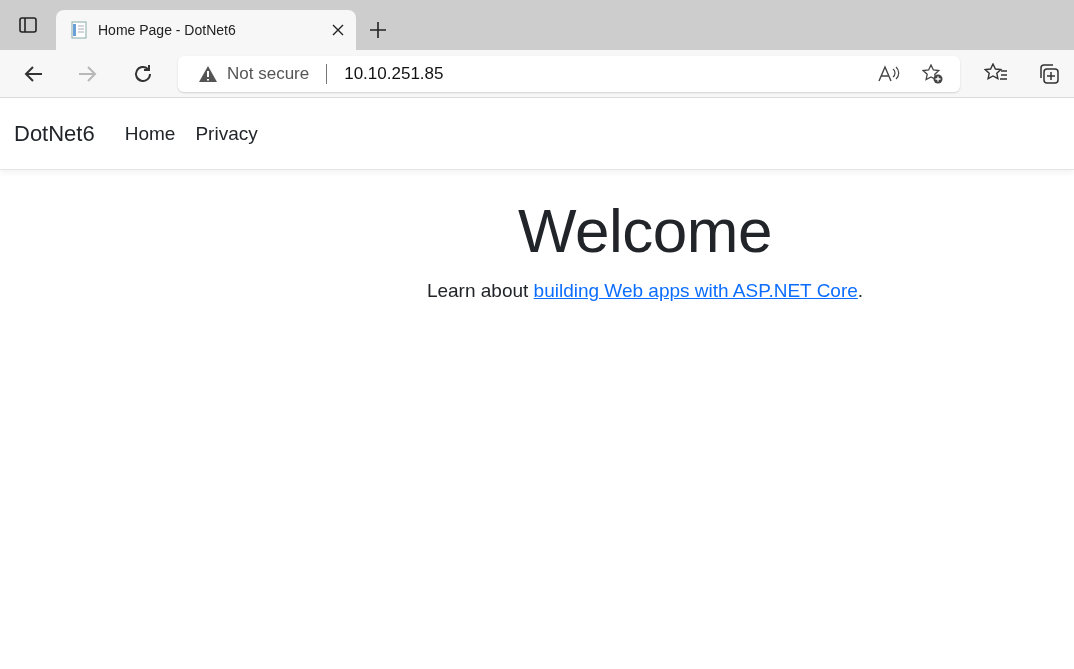 This screenshot has width=1074, height=669. Describe the element at coordinates (28, 25) in the screenshot. I see `tab-panel-icon` at that location.